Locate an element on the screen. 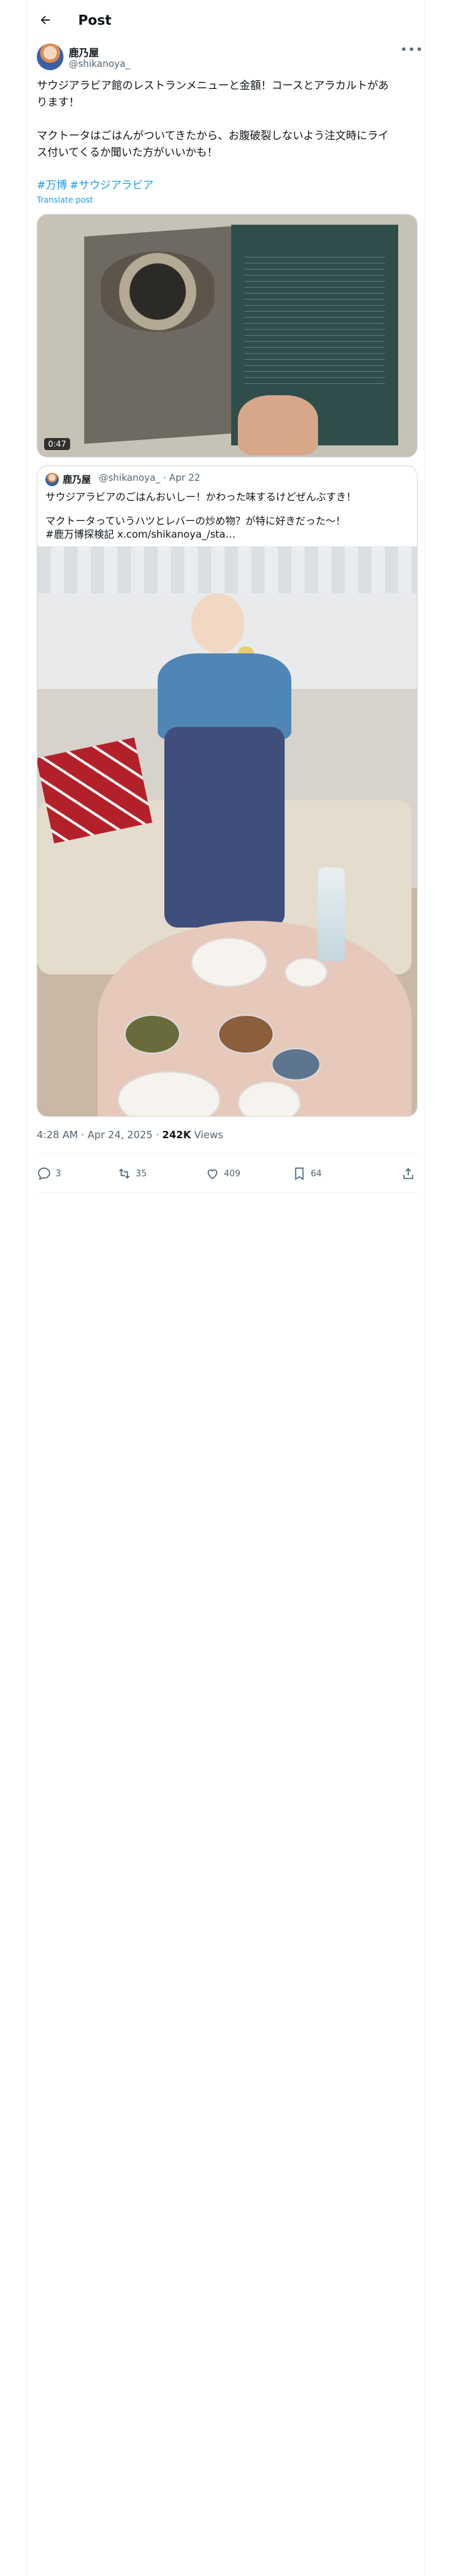 The width and height of the screenshot is (451, 2576). hashtag-link: #サウジアラビア is located at coordinates (111, 185).